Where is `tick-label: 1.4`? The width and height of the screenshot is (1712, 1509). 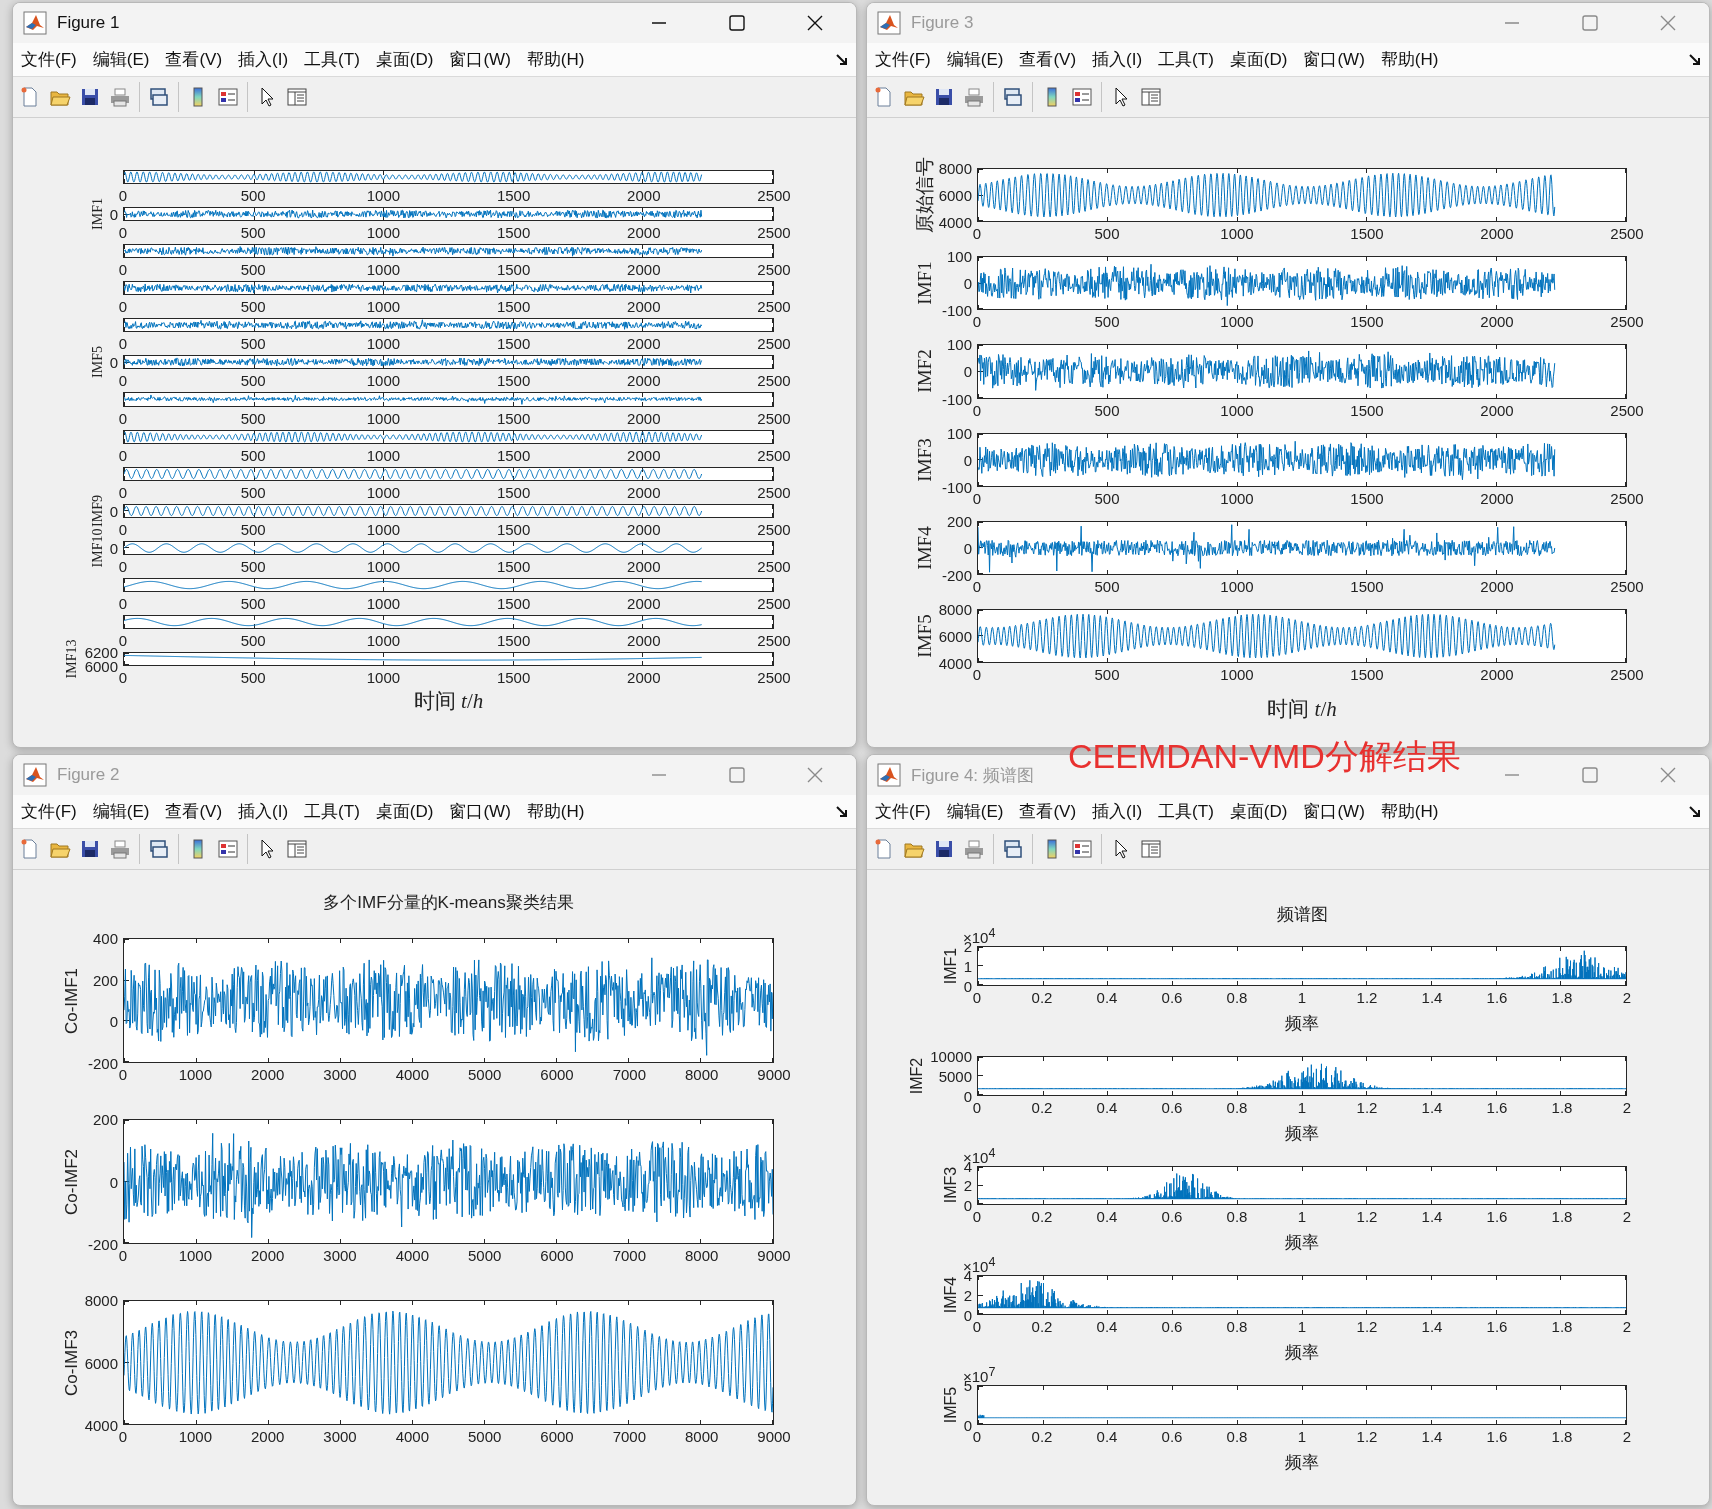 tick-label: 1.4 is located at coordinates (1432, 1437).